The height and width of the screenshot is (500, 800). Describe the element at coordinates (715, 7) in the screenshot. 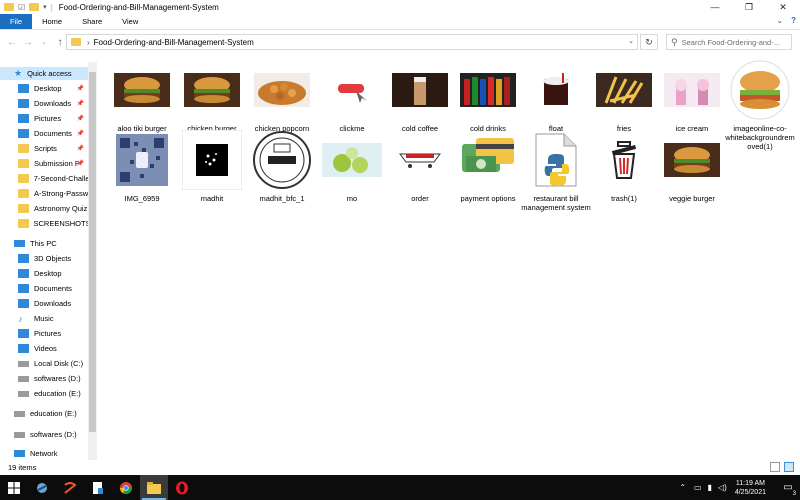

I see `minimize-button: —` at that location.